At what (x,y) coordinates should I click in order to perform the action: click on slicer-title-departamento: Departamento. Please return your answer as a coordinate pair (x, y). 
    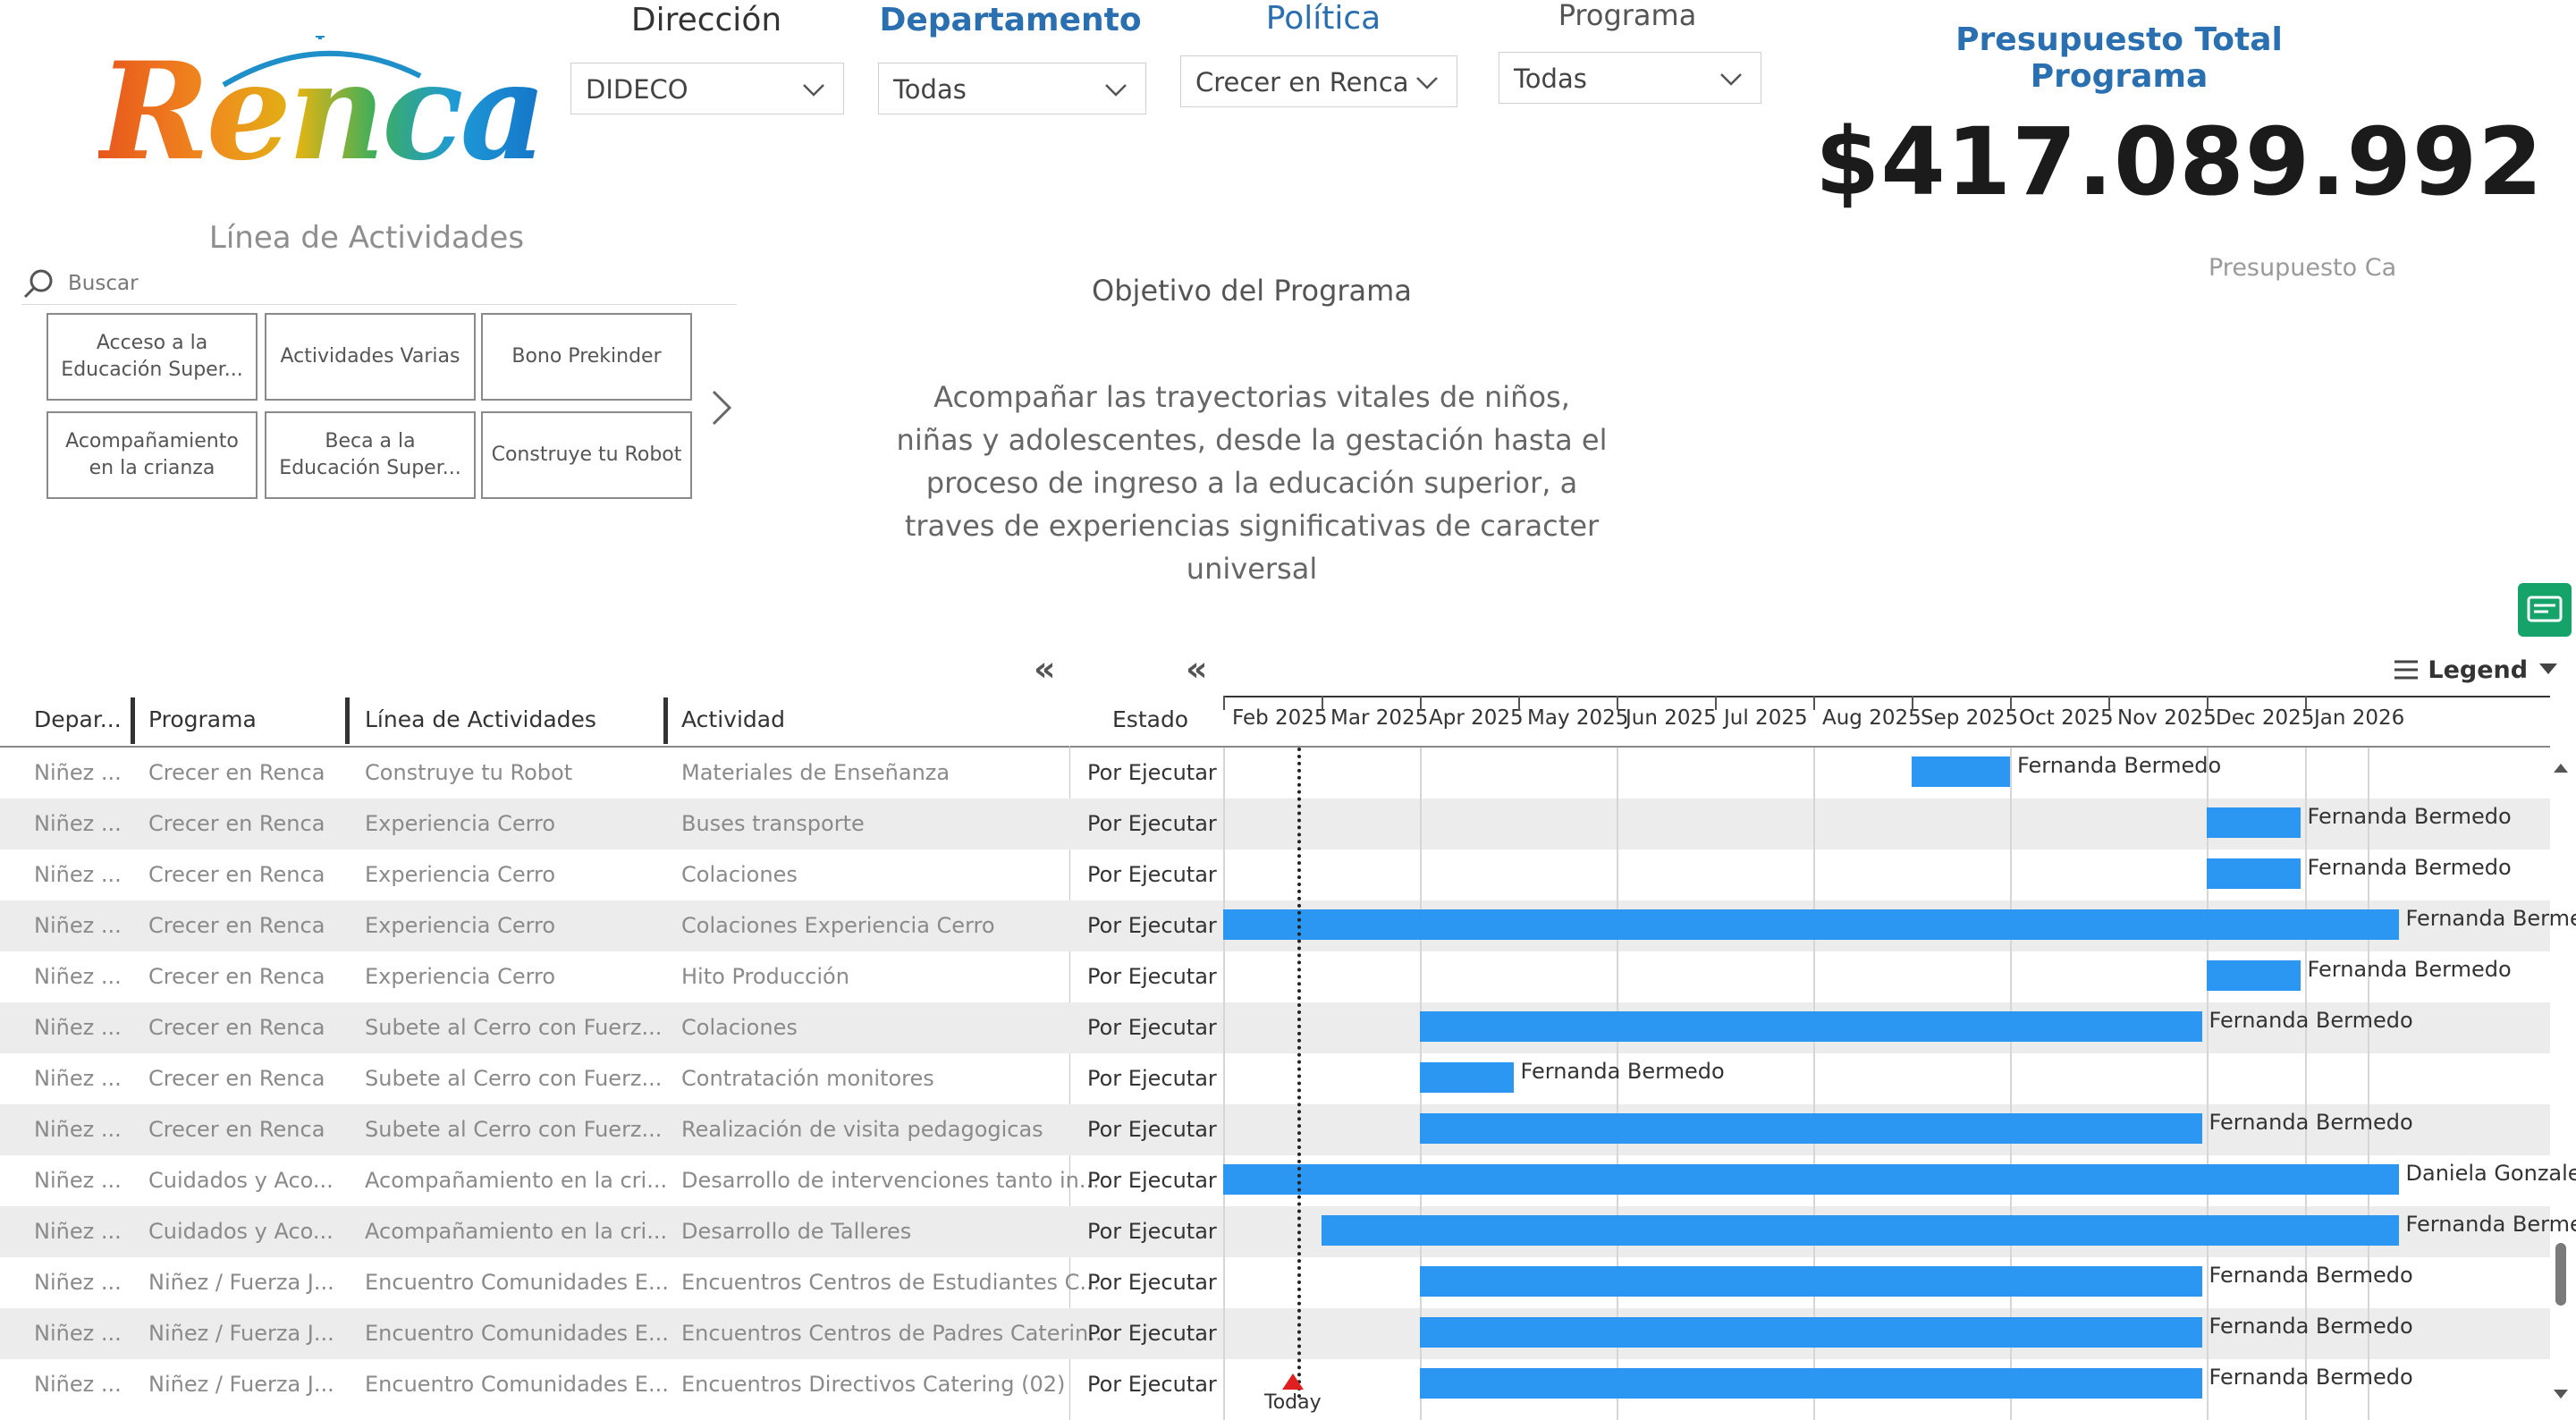
    Looking at the image, I should click on (1010, 20).